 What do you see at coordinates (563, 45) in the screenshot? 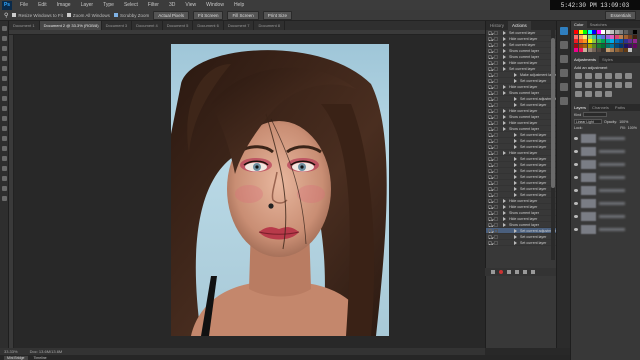
I see `history-icon` at bounding box center [563, 45].